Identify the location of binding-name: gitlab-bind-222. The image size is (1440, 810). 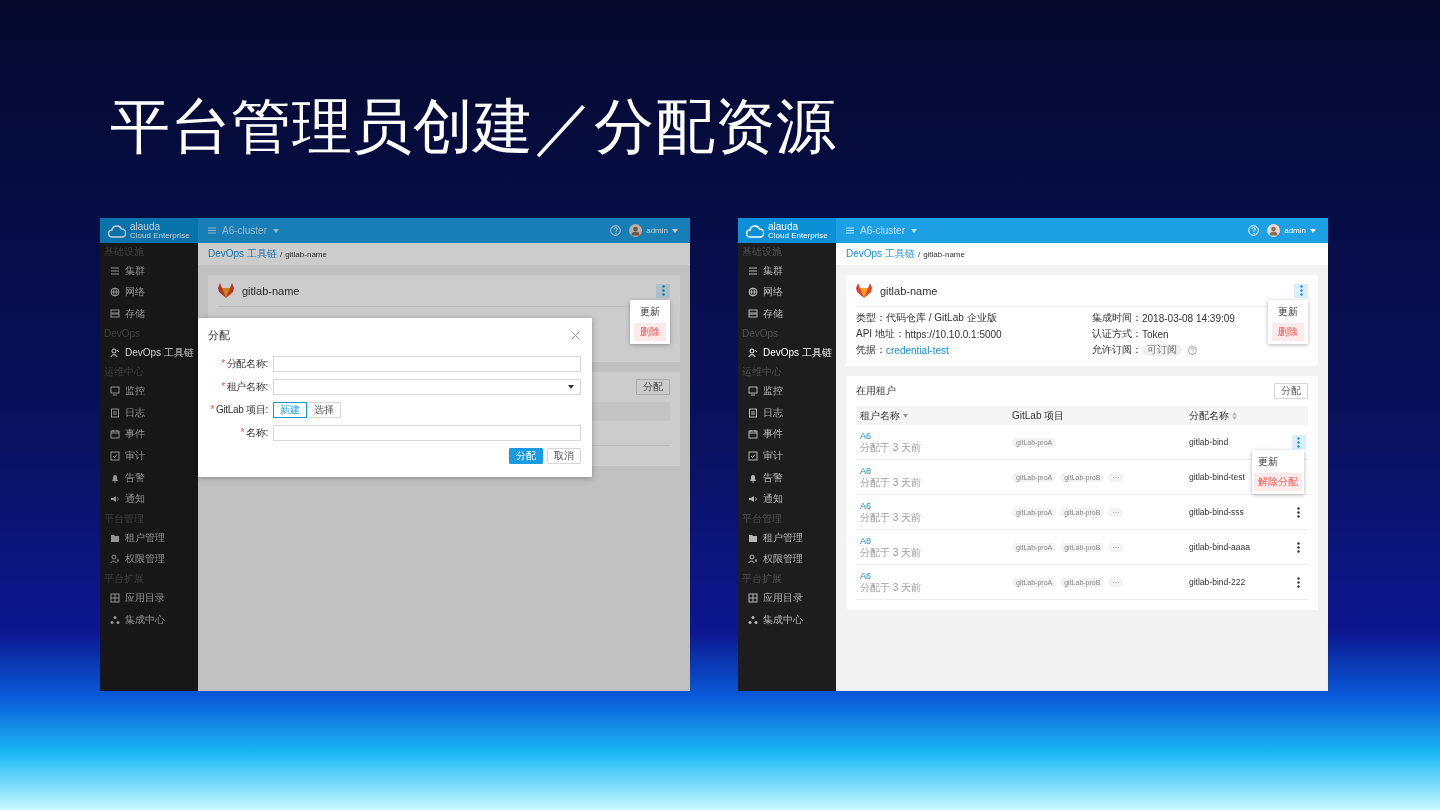
(1218, 582).